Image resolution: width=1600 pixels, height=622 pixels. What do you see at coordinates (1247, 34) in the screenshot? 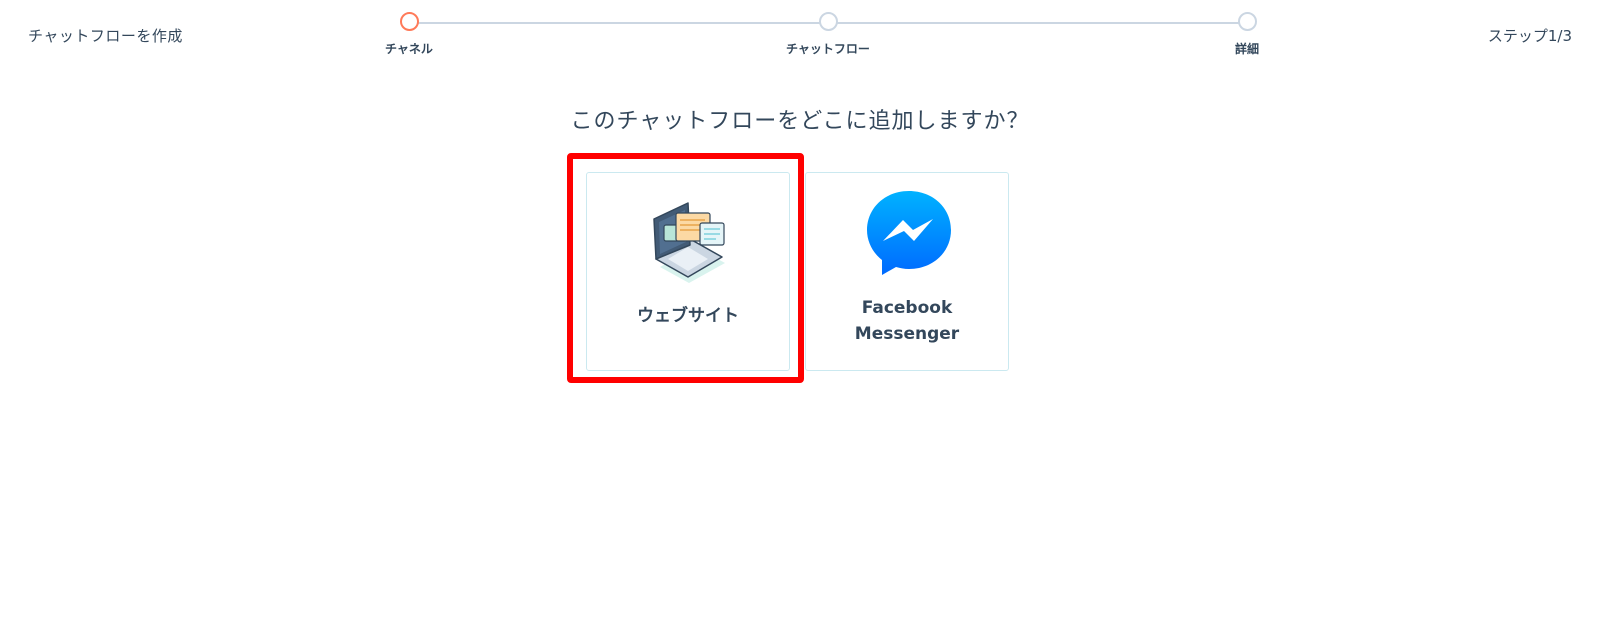
I see `step-details: 詳細` at bounding box center [1247, 34].